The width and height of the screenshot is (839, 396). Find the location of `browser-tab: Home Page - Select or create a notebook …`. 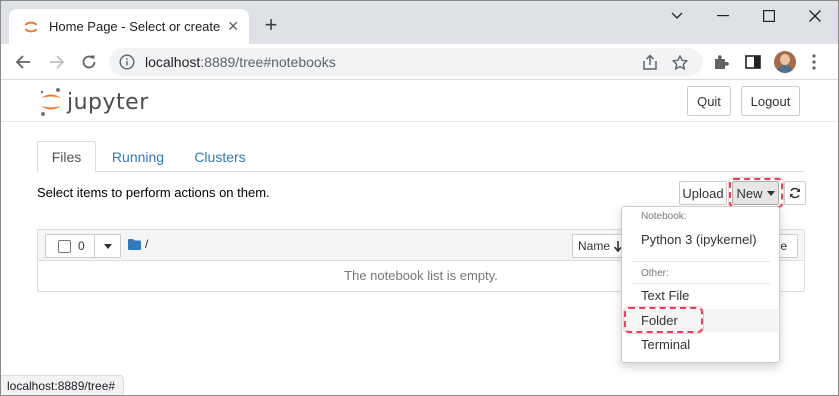

browser-tab: Home Page - Select or create a notebook … is located at coordinates (129, 26).